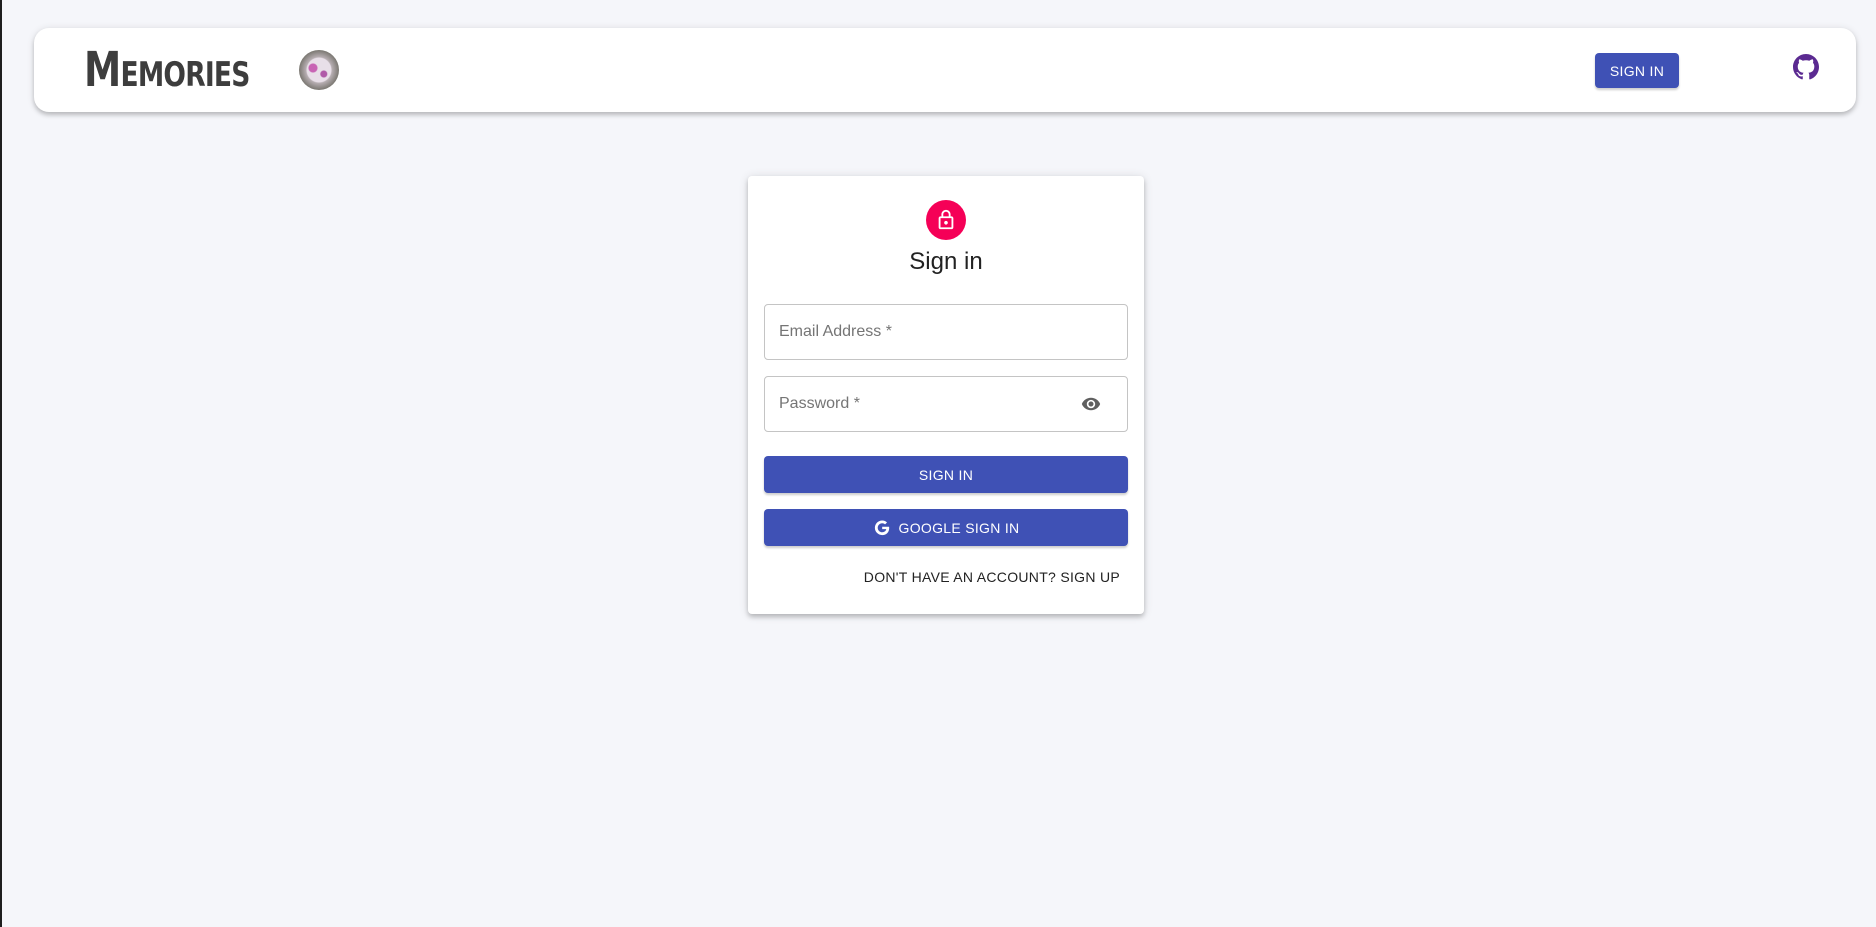  Describe the element at coordinates (1091, 404) in the screenshot. I see `visibility-icon` at that location.